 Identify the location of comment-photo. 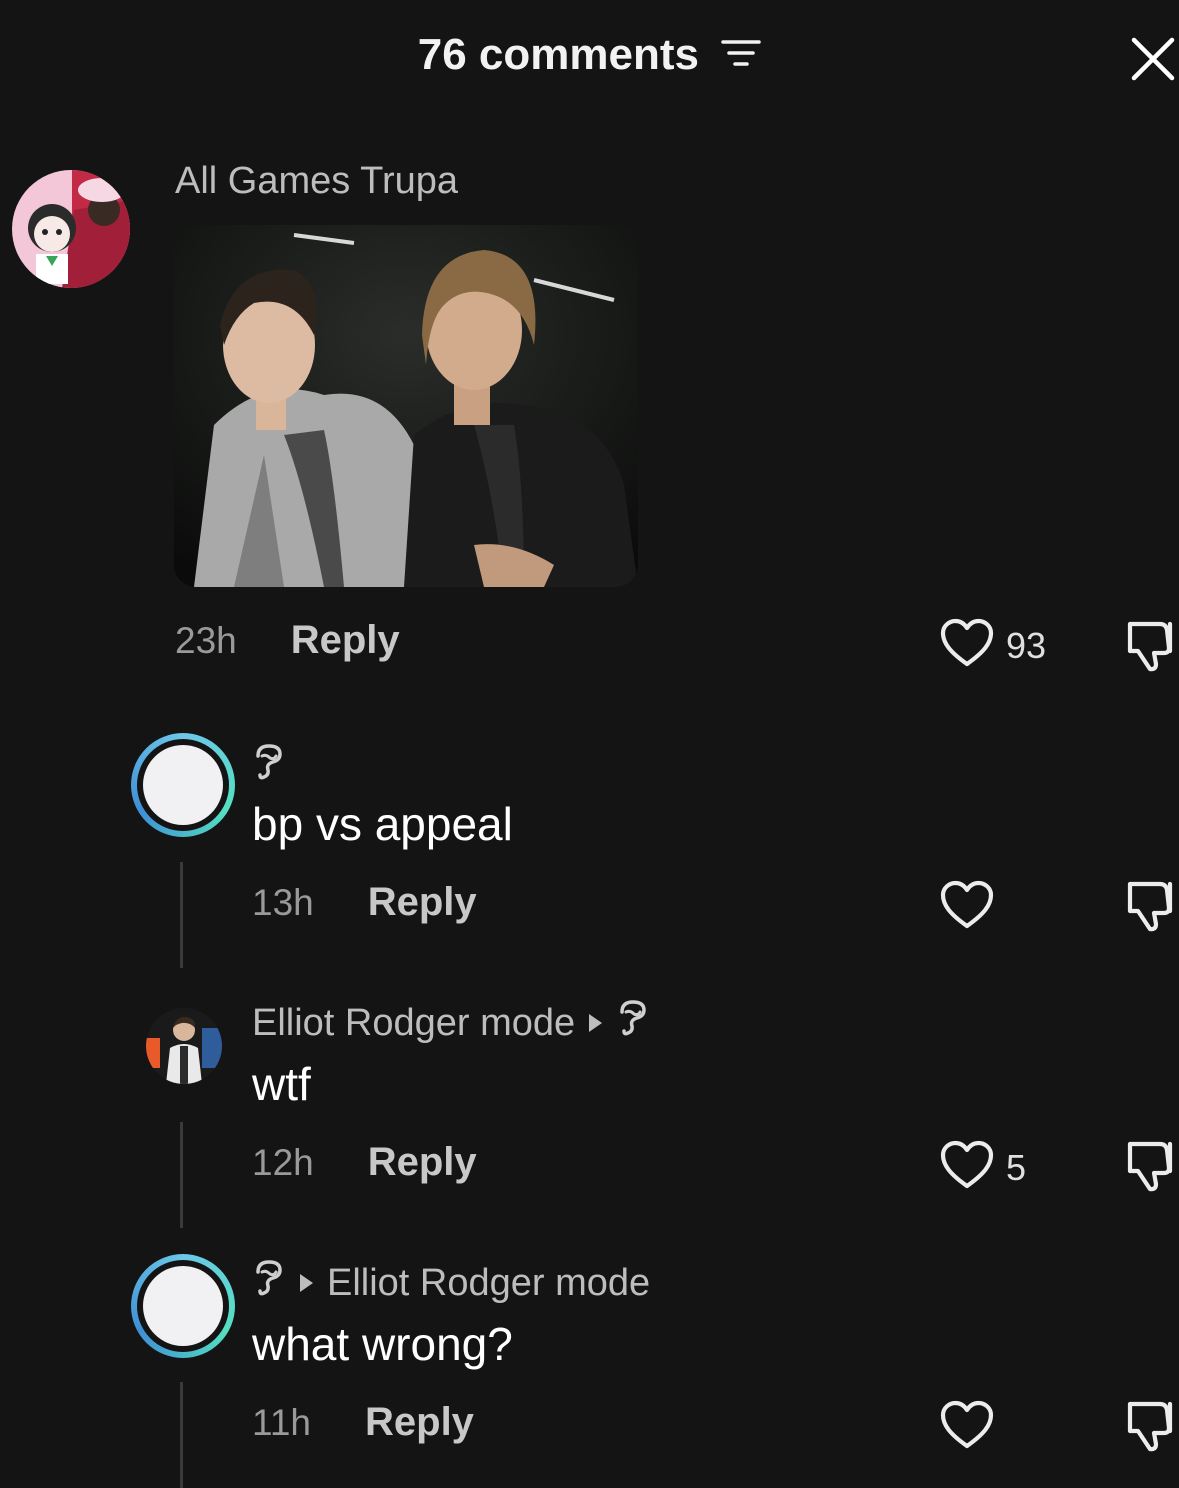
(406, 406).